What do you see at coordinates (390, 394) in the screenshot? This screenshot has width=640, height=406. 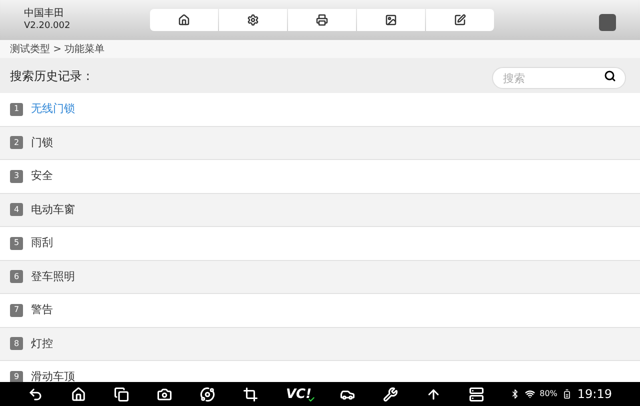 I see `tools-icon` at bounding box center [390, 394].